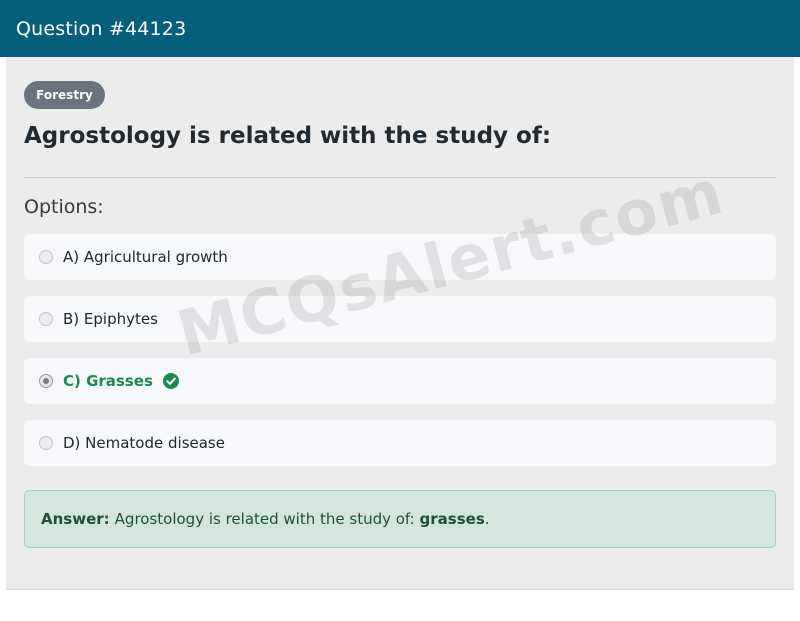 Image resolution: width=800 pixels, height=621 pixels. I want to click on radio-dot, so click(46, 381).